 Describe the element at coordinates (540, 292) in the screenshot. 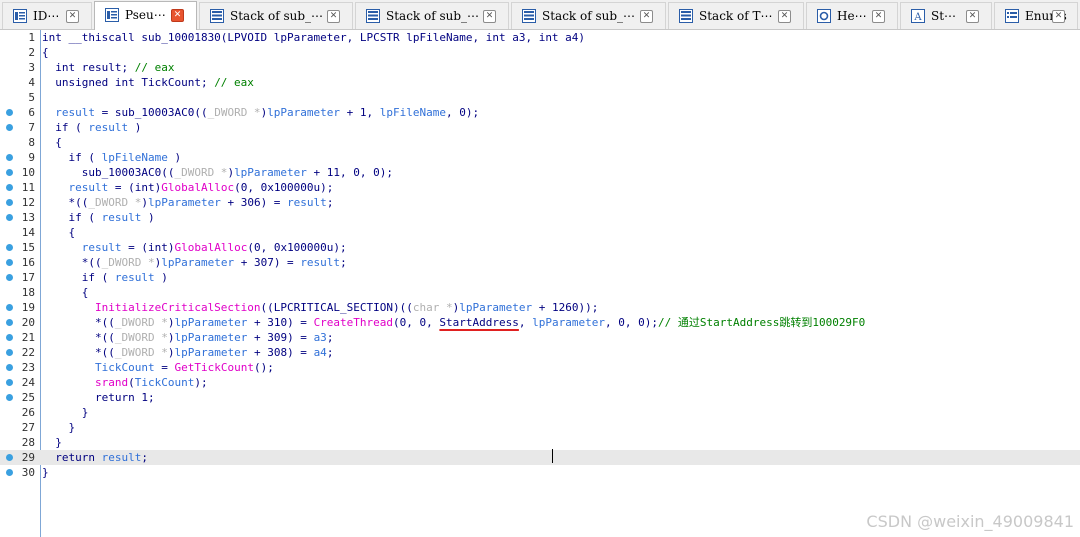

I see `code-line: 18 {` at that location.